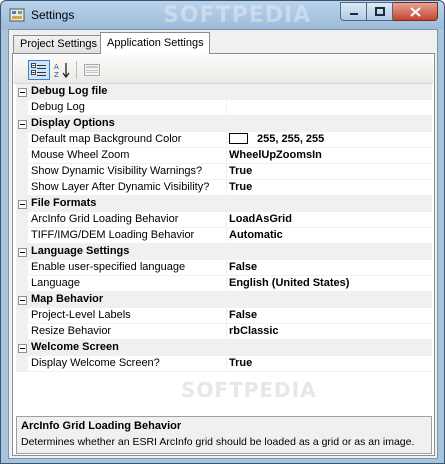 The image size is (445, 464). I want to click on category-row: Debug Log file, so click(224, 92).